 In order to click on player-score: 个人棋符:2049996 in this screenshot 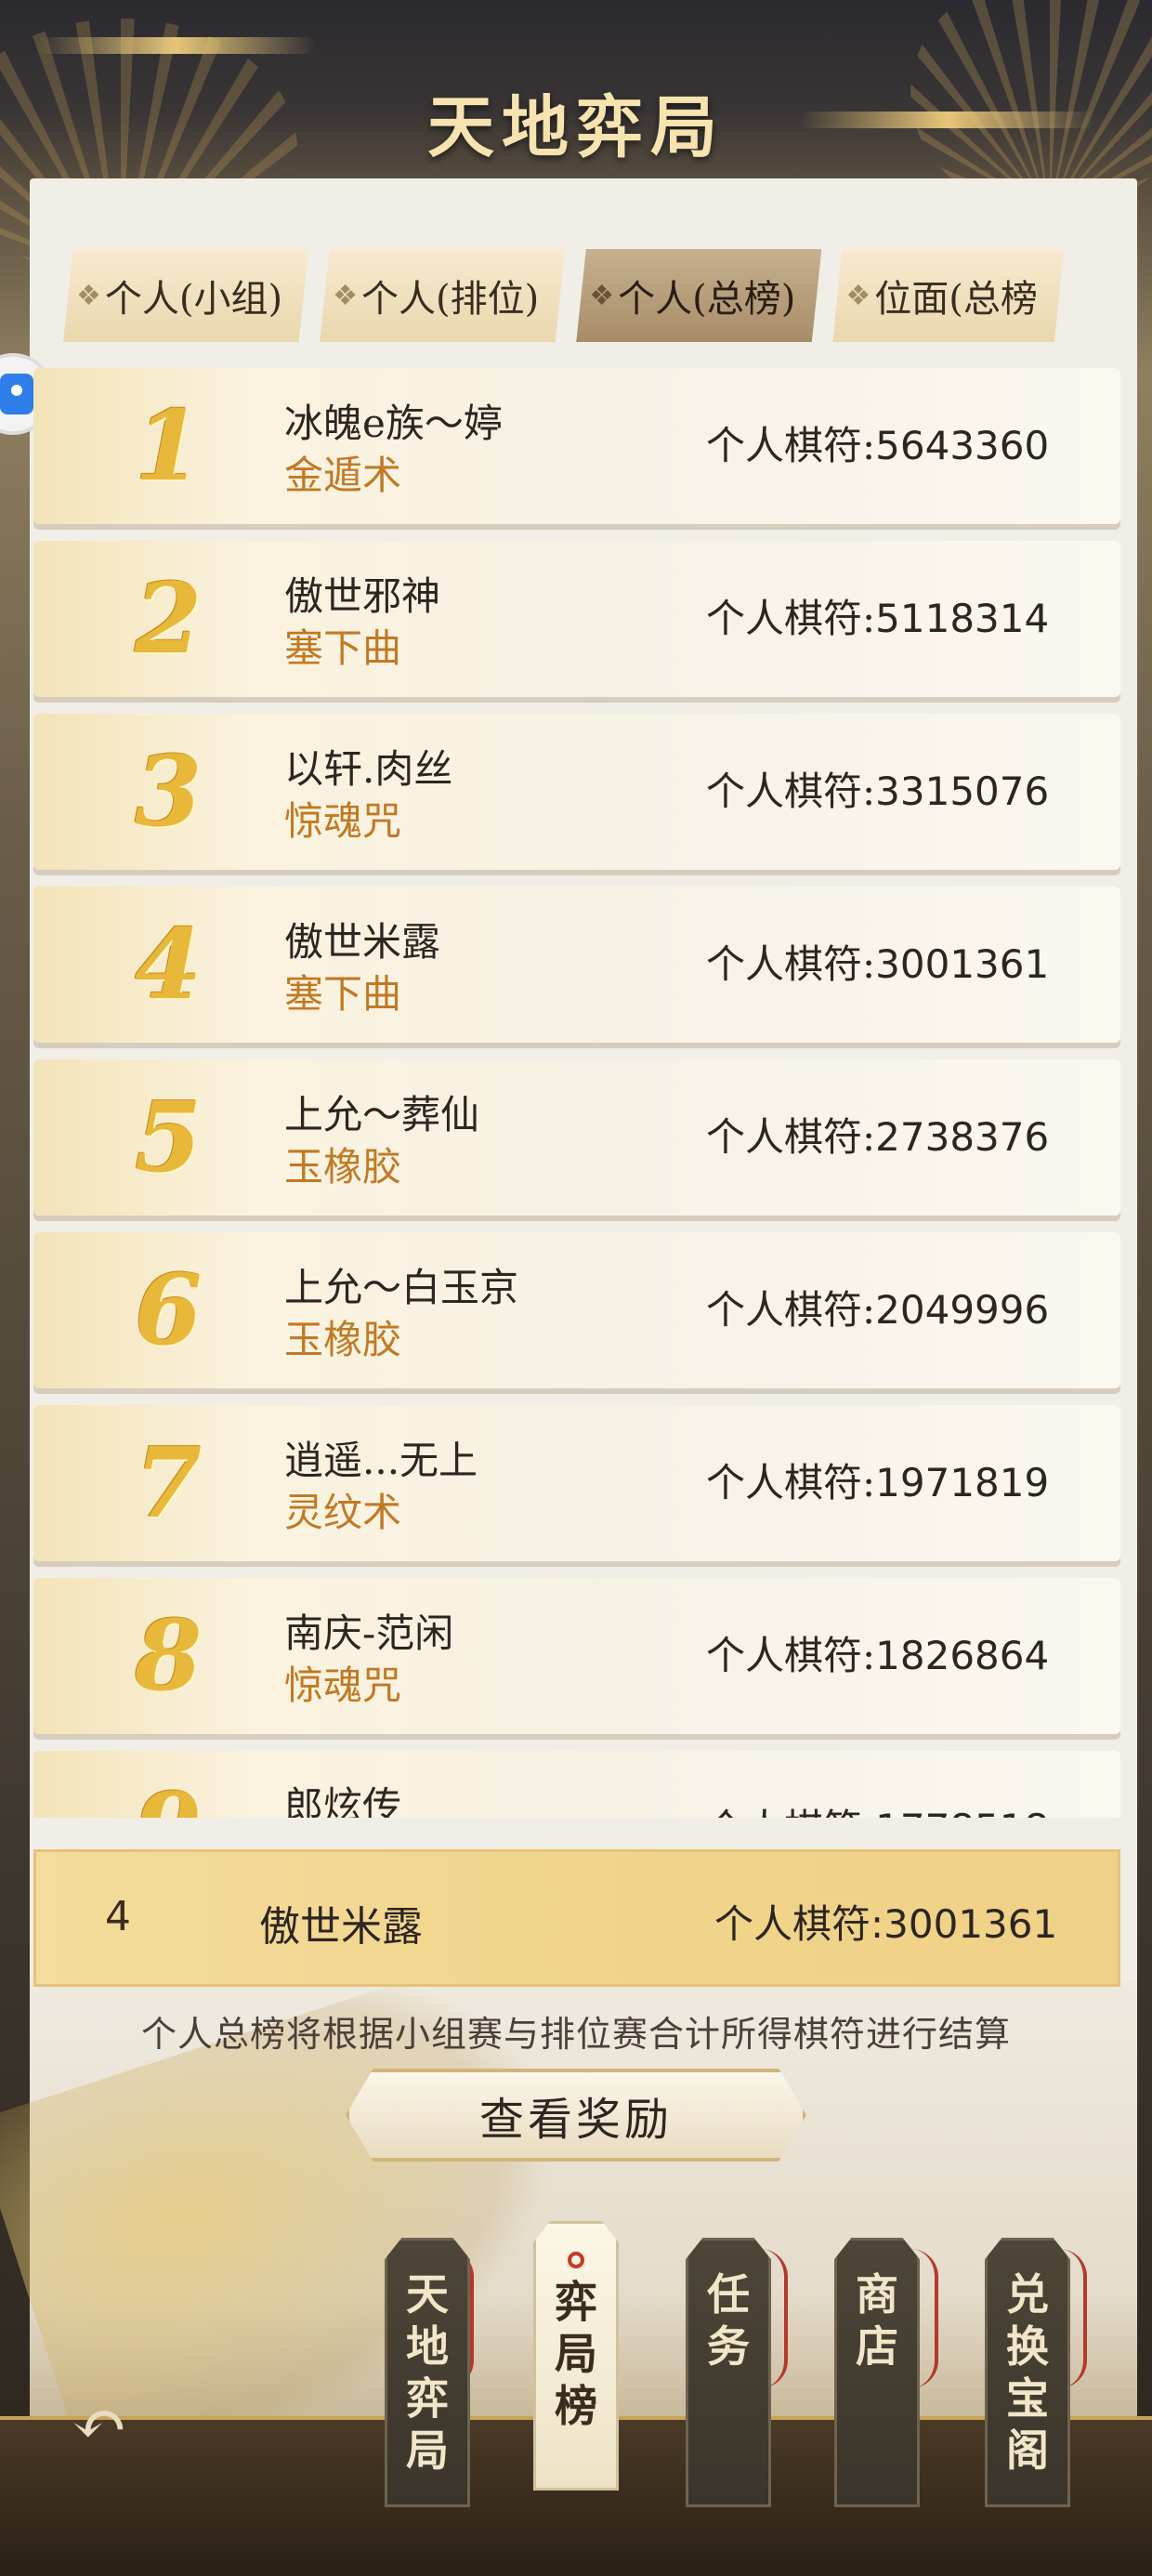, I will do `click(877, 1307)`.